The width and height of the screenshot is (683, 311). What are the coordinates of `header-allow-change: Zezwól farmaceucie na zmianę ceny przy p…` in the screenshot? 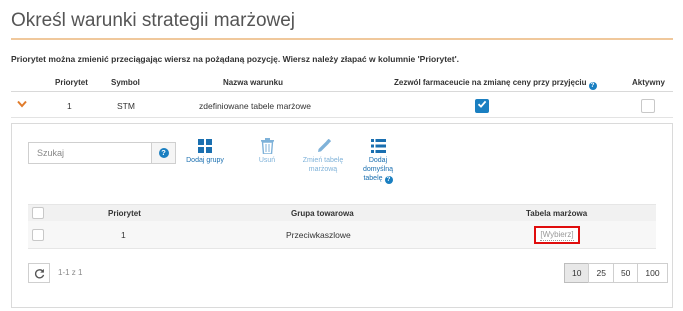 It's located at (495, 84).